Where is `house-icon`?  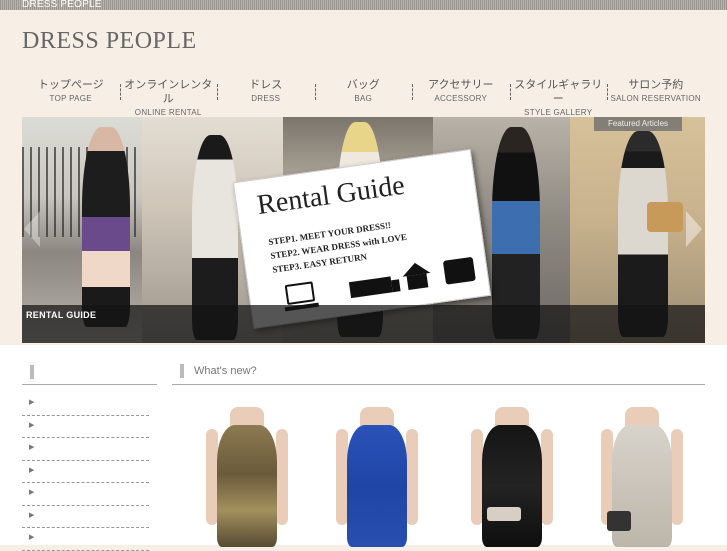 house-icon is located at coordinates (415, 268).